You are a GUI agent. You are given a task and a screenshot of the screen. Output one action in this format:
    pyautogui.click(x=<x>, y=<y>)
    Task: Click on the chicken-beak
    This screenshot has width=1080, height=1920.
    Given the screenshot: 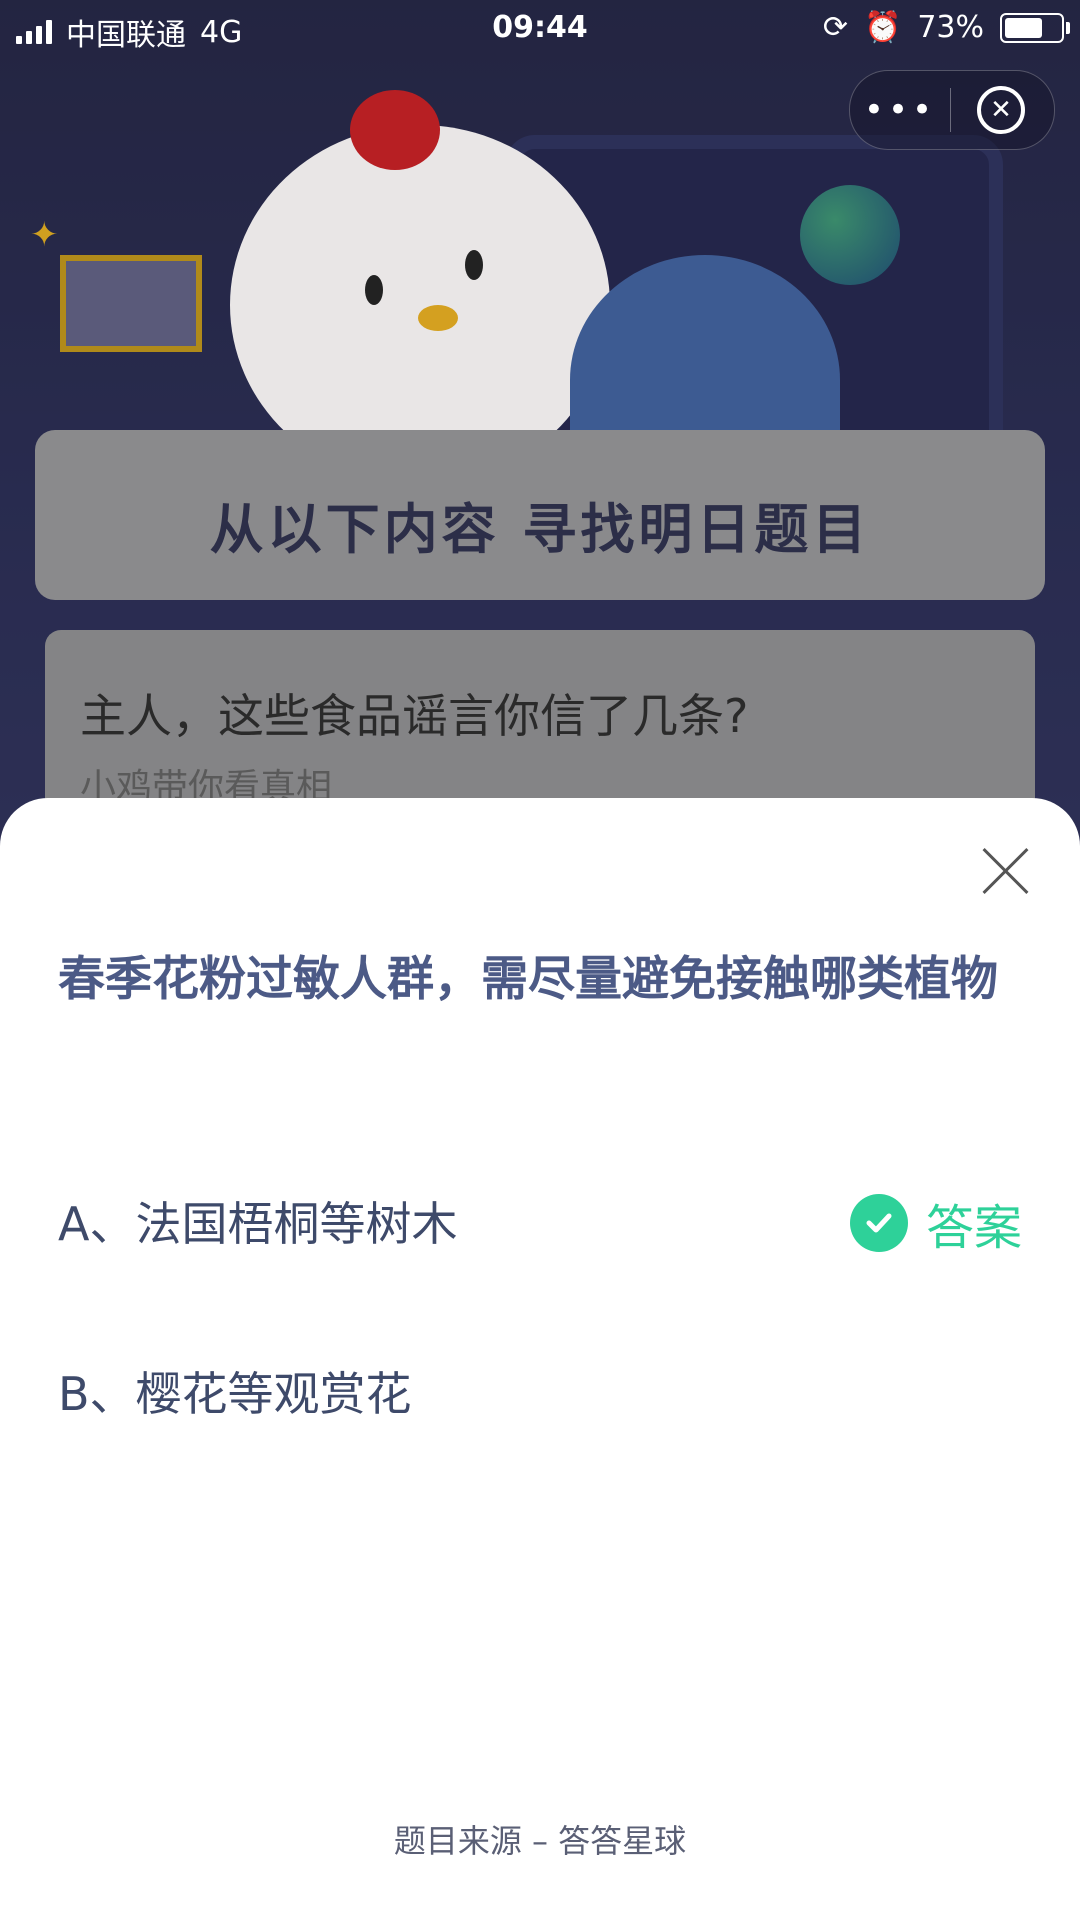 What is the action you would take?
    pyautogui.click(x=438, y=318)
    